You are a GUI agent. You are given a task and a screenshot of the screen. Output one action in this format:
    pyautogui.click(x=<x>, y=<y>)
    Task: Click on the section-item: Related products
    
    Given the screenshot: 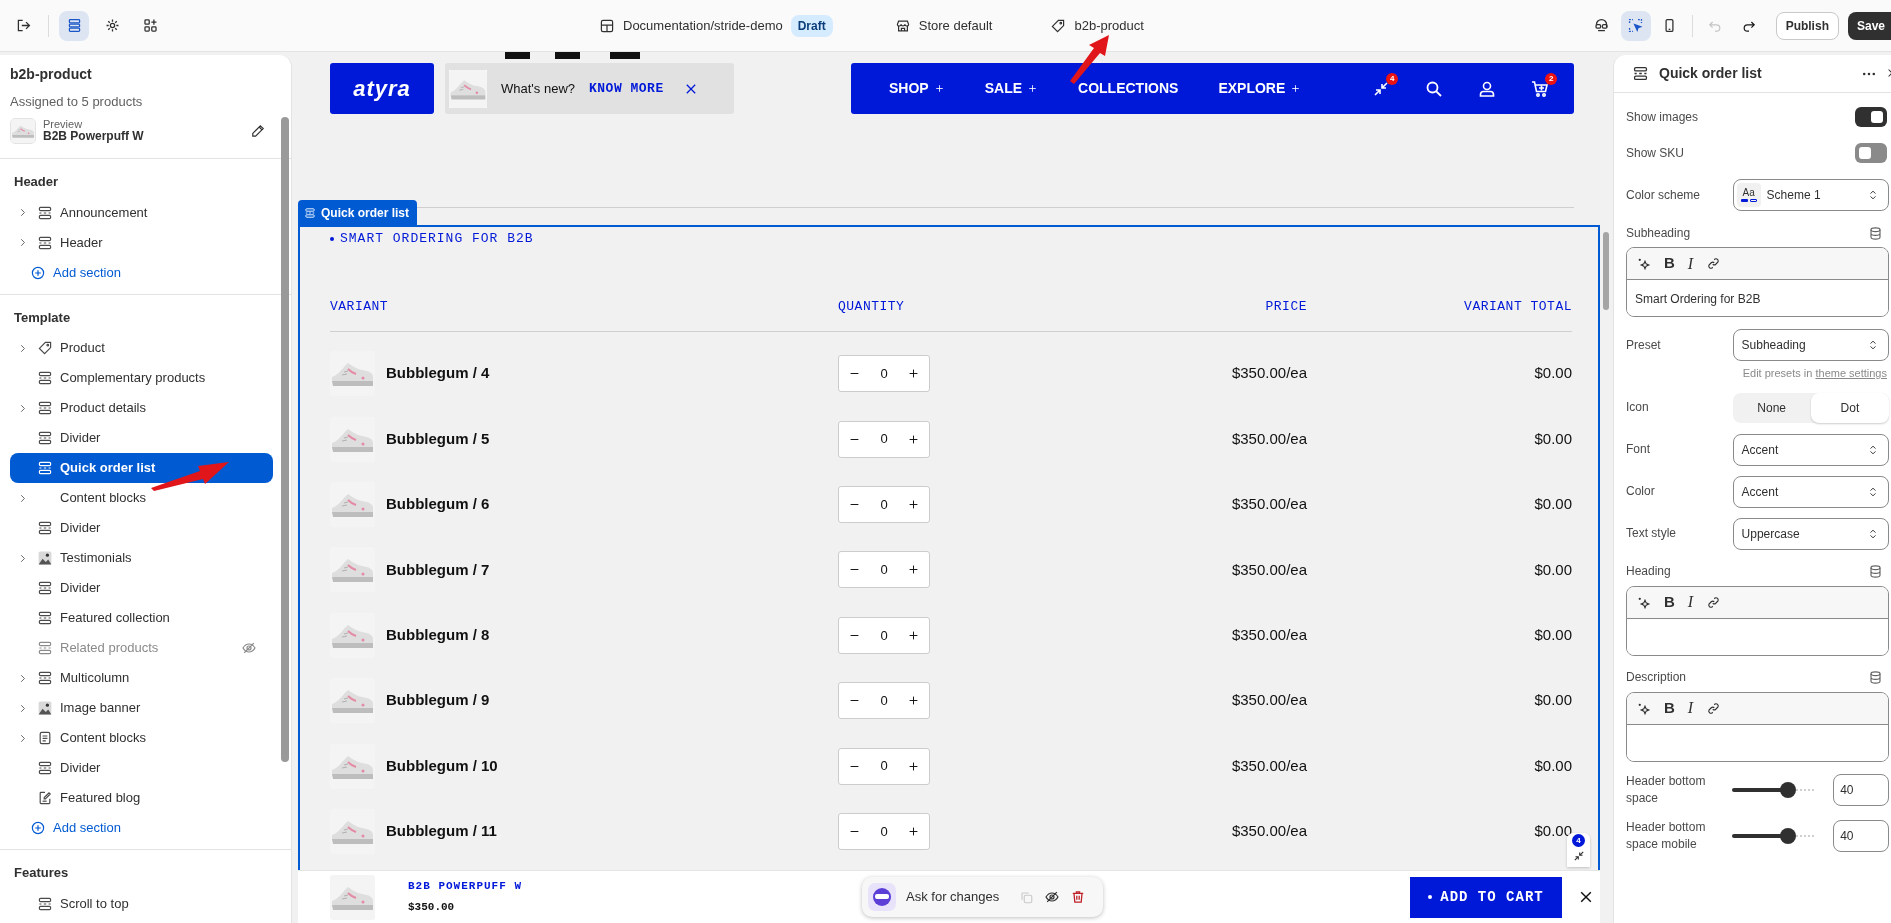 What is the action you would take?
    pyautogui.click(x=141, y=648)
    